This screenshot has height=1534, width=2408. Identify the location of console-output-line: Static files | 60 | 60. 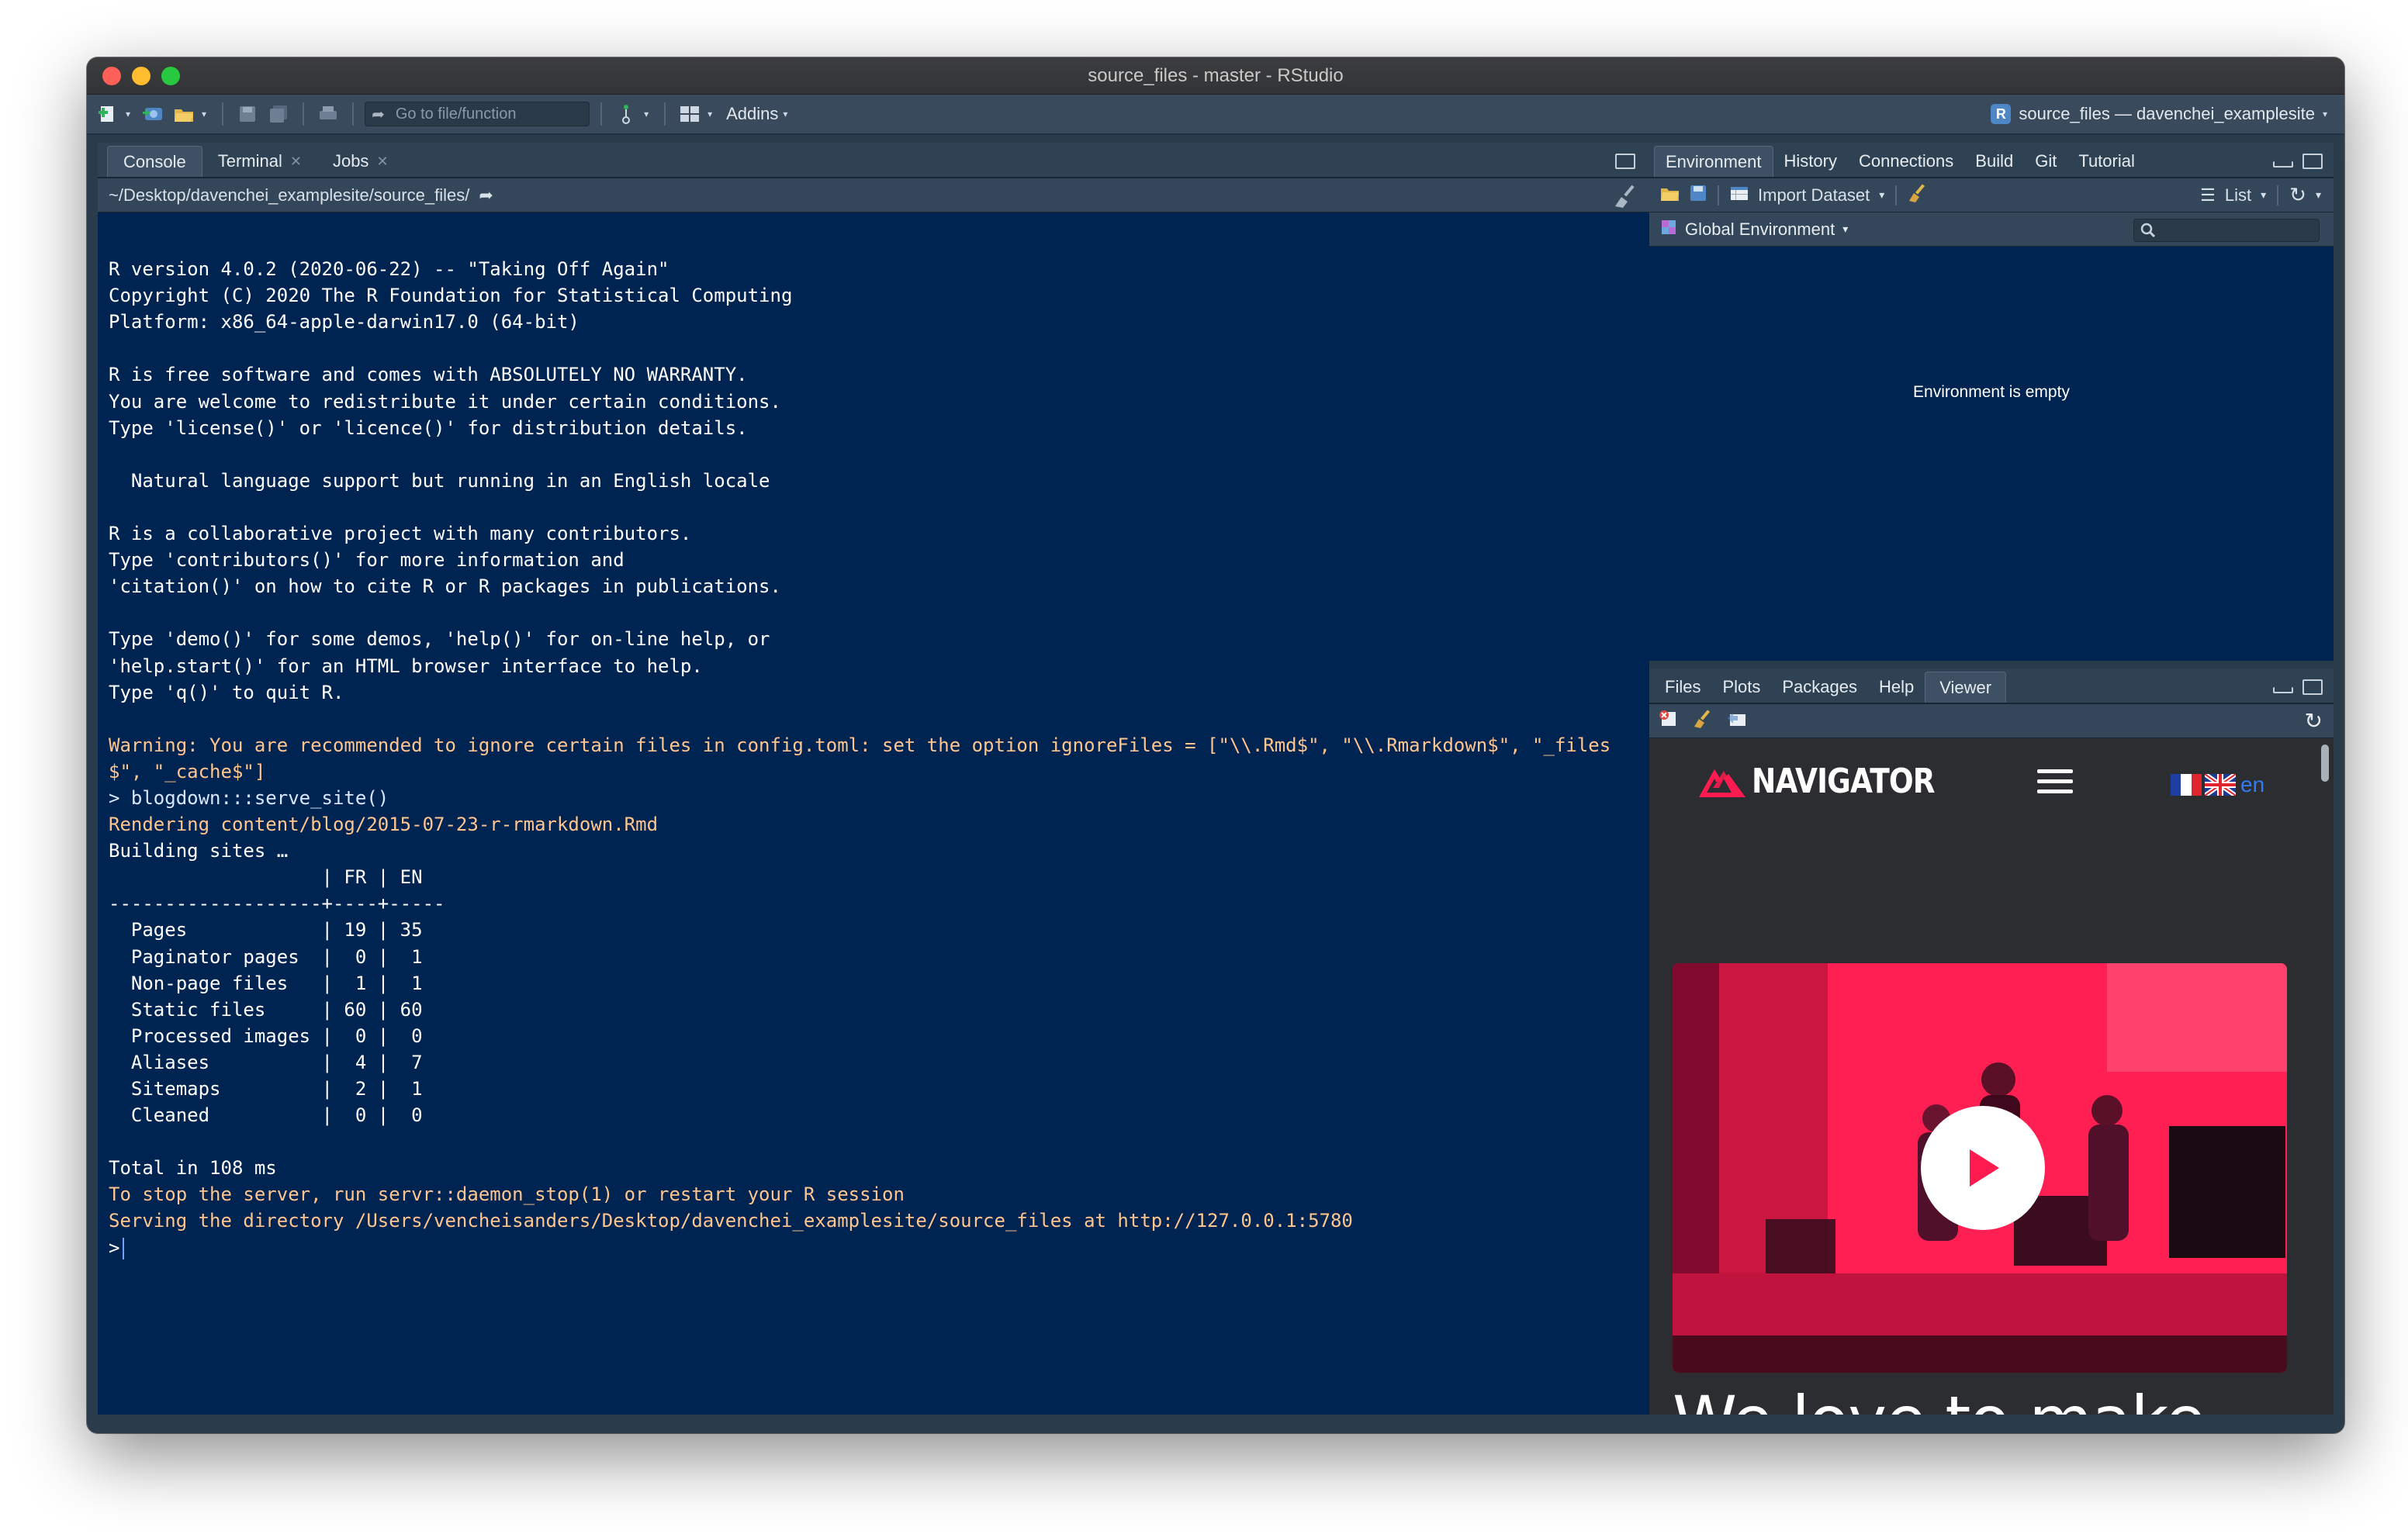
(266, 1009).